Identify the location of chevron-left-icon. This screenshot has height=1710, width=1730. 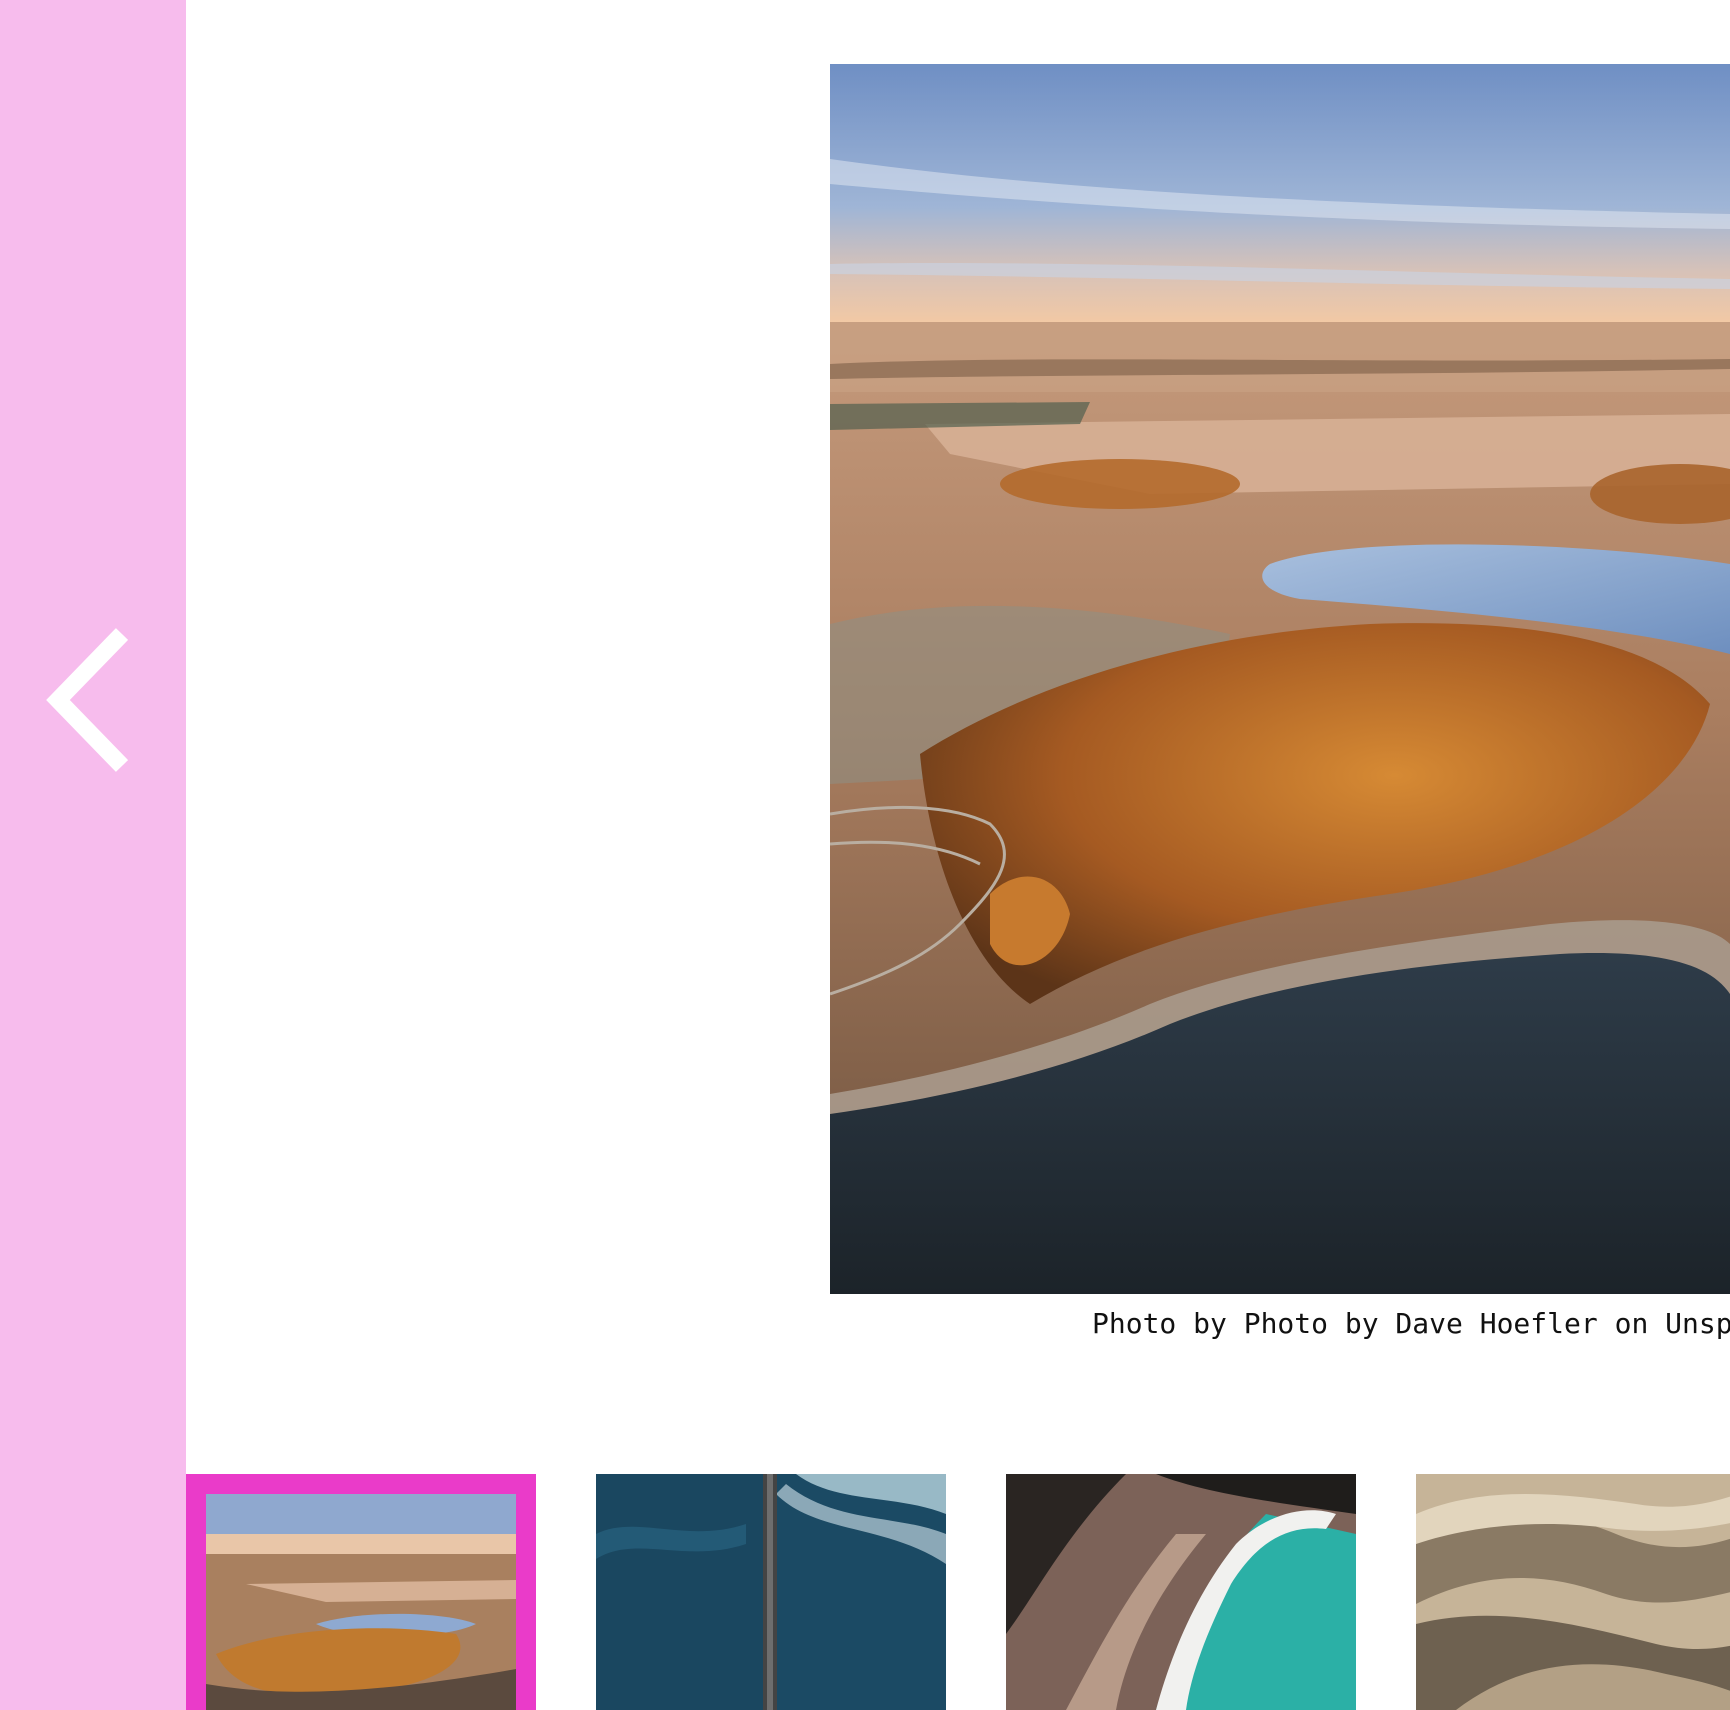
(87, 700).